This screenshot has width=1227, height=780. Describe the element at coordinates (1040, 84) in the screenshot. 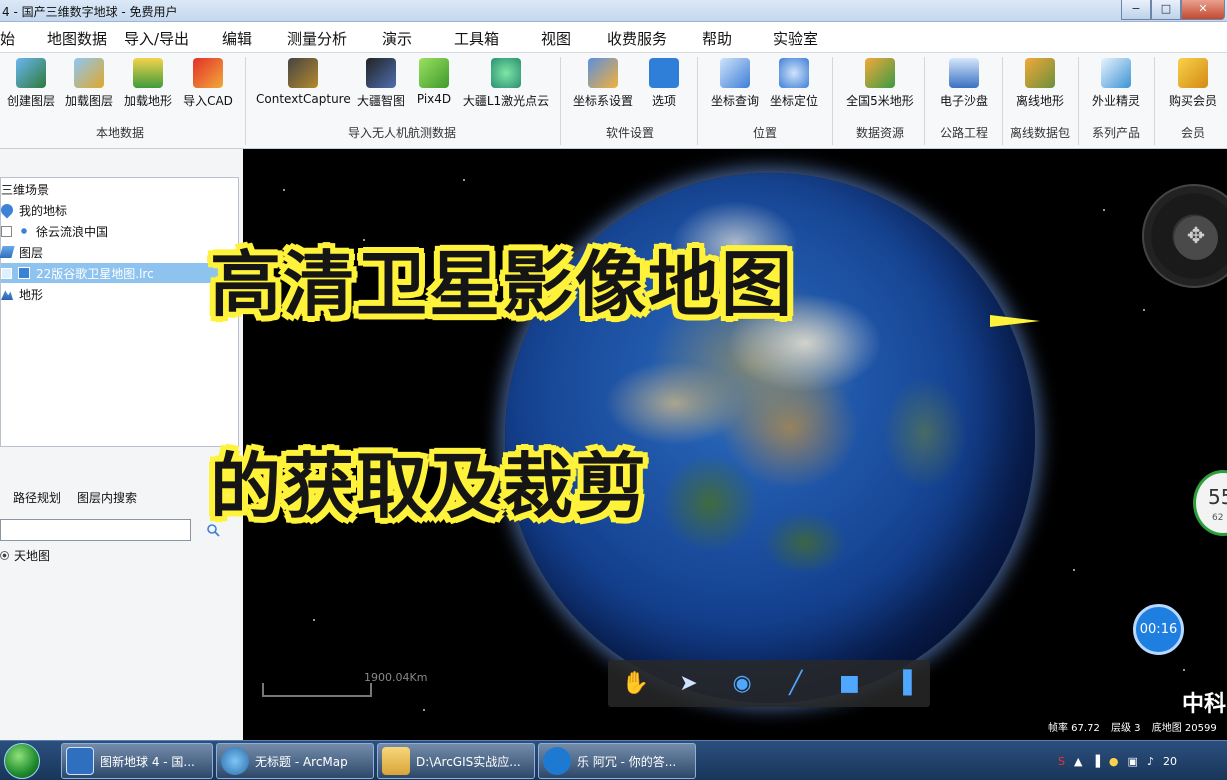

I see `offline-terrain-button: 离线地形` at that location.